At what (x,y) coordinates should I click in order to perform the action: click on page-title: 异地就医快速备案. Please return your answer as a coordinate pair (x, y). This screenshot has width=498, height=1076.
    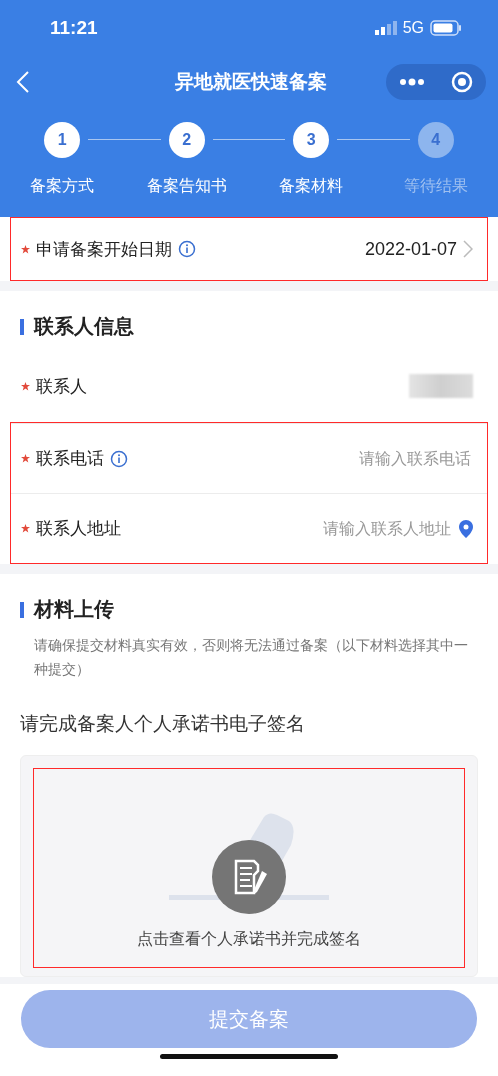
    Looking at the image, I should click on (251, 81).